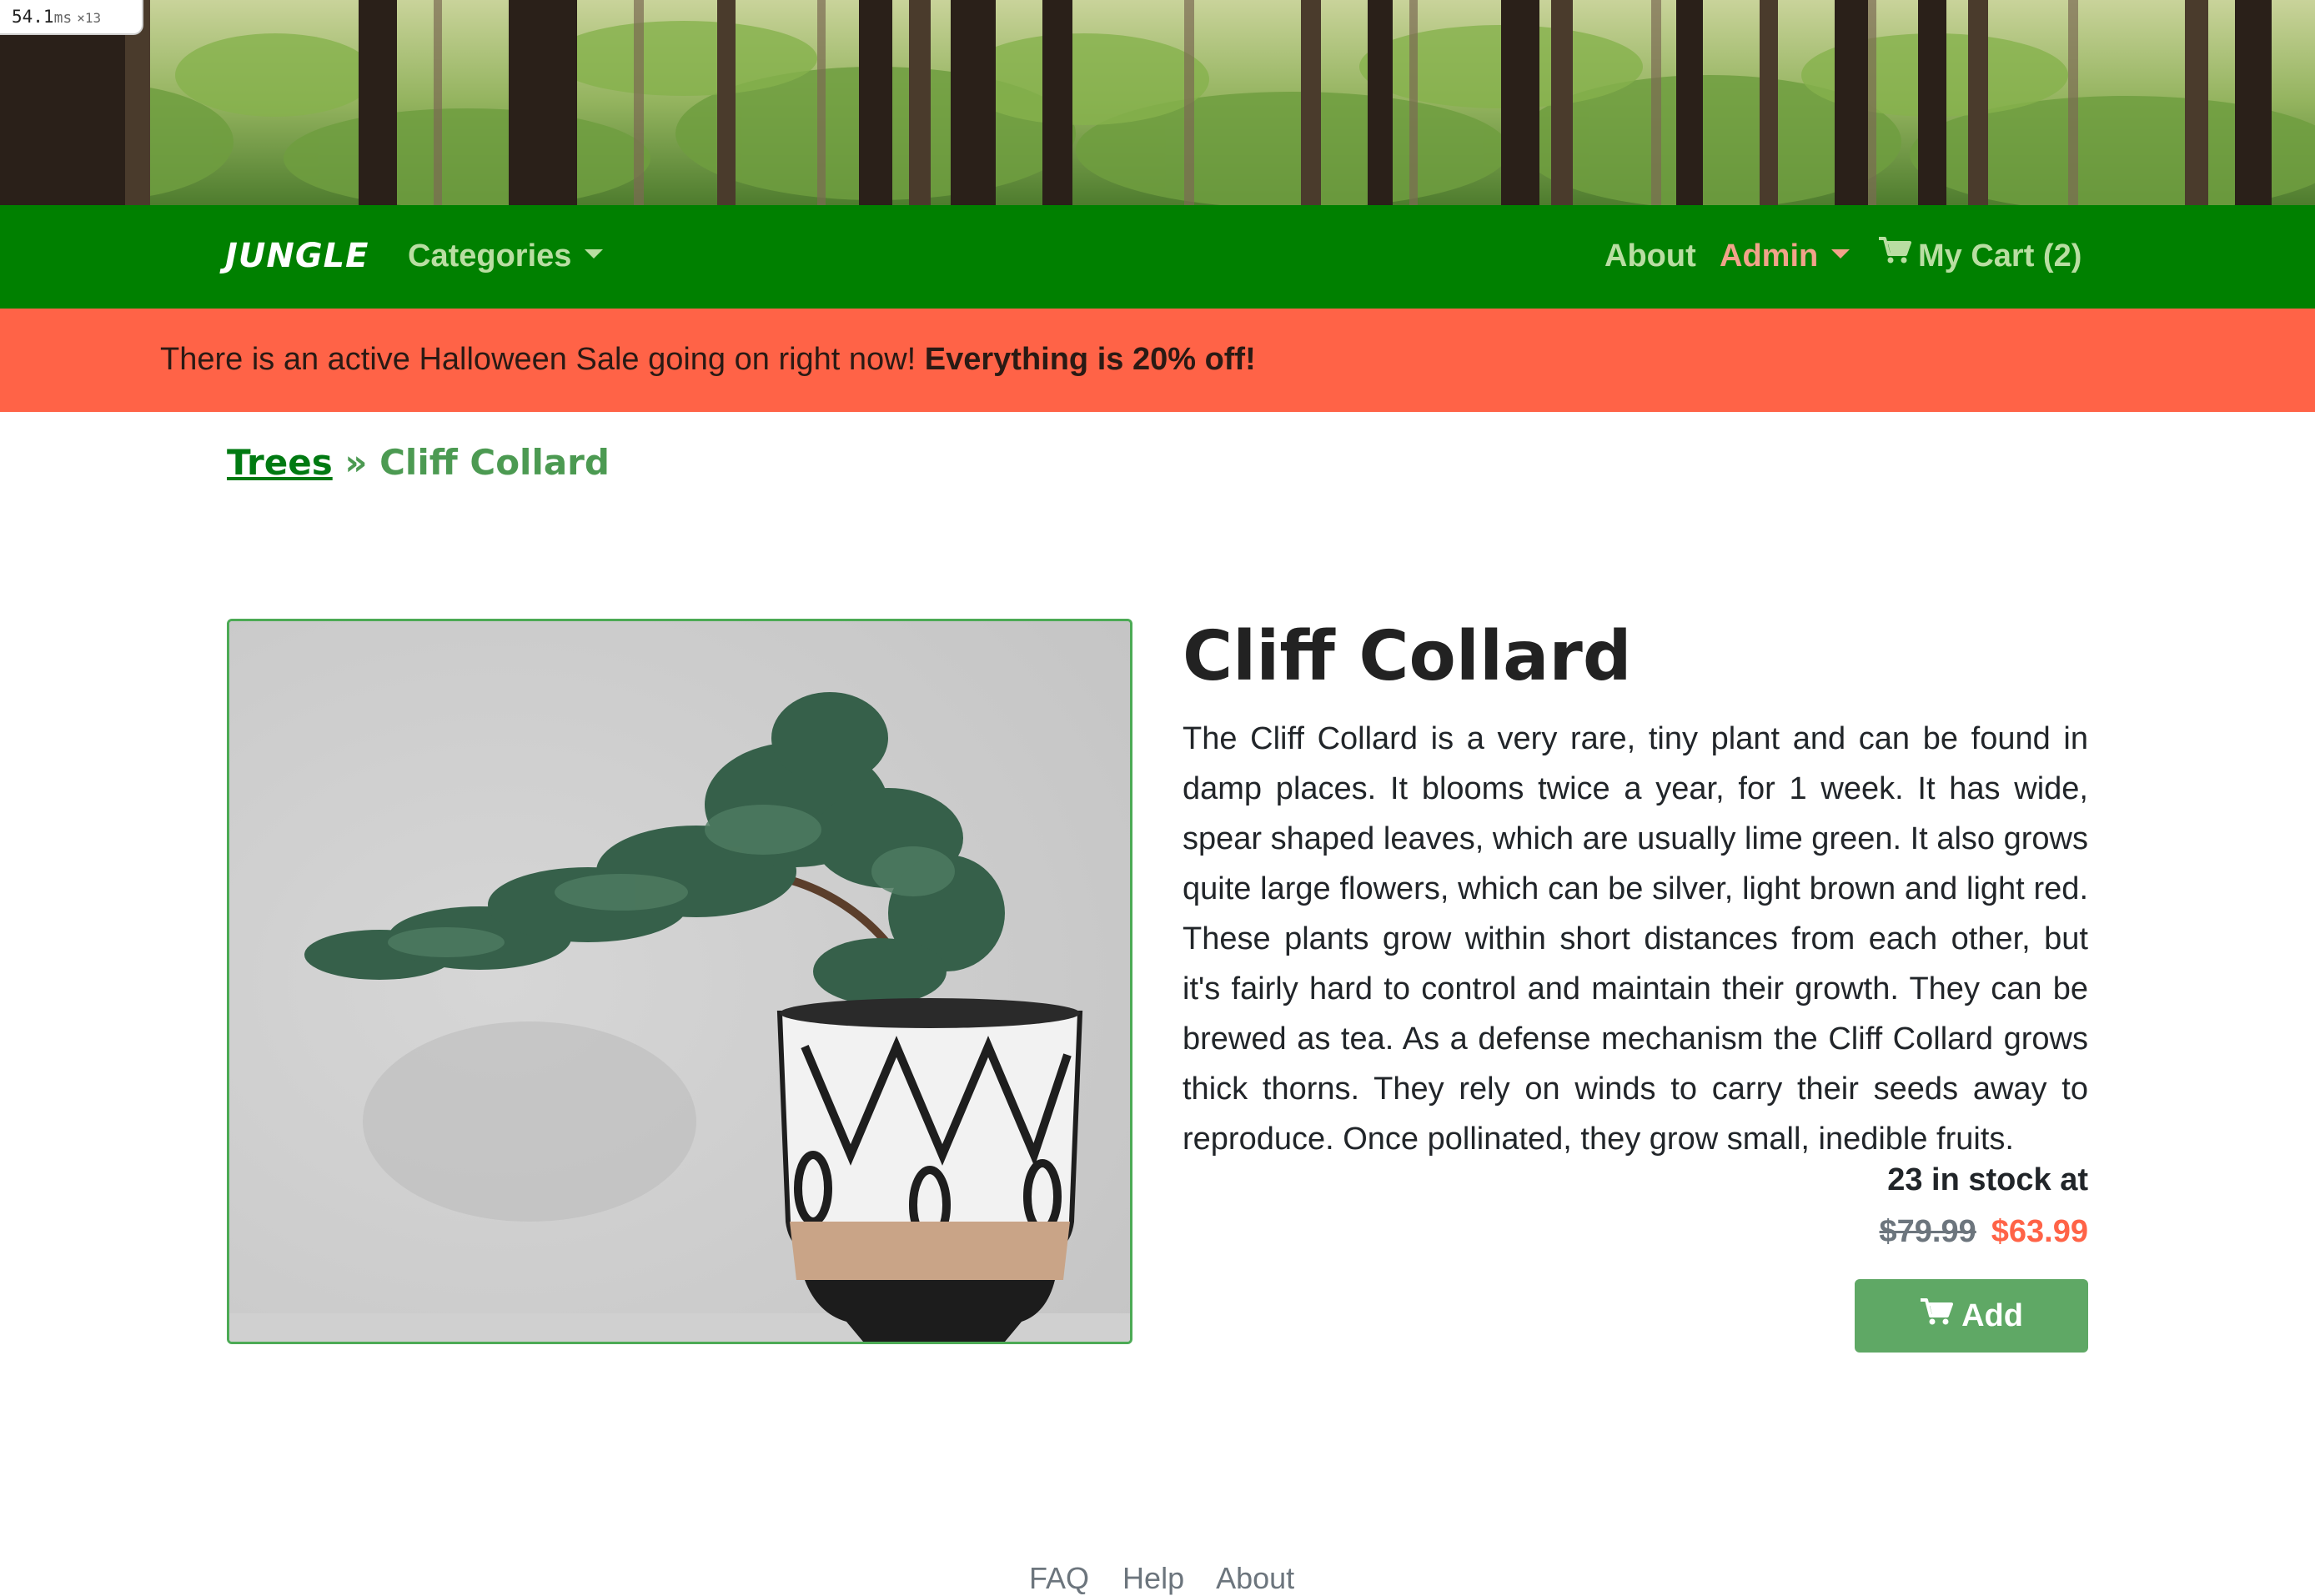 The height and width of the screenshot is (1596, 2315). Describe the element at coordinates (494, 463) in the screenshot. I see `breadcrumb-current: Cliff Collard` at that location.